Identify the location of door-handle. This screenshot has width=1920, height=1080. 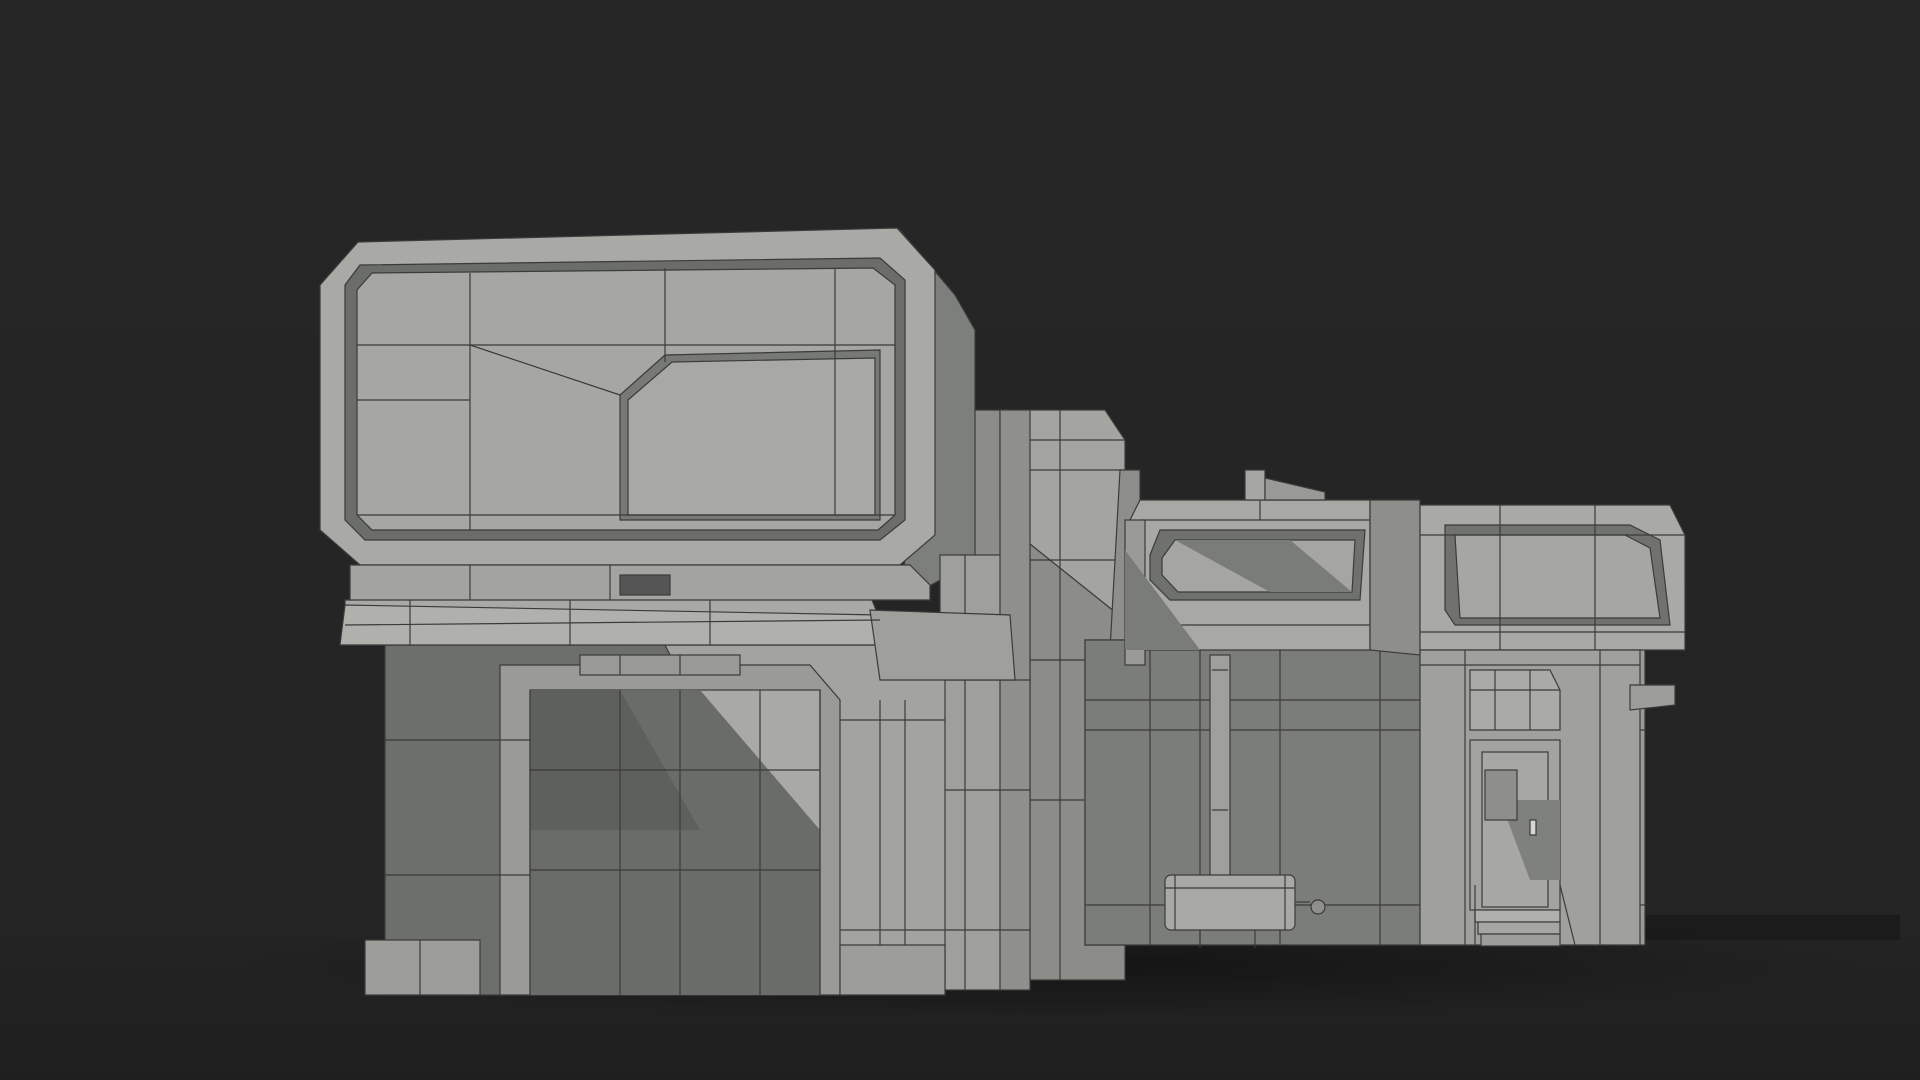
(1533, 827).